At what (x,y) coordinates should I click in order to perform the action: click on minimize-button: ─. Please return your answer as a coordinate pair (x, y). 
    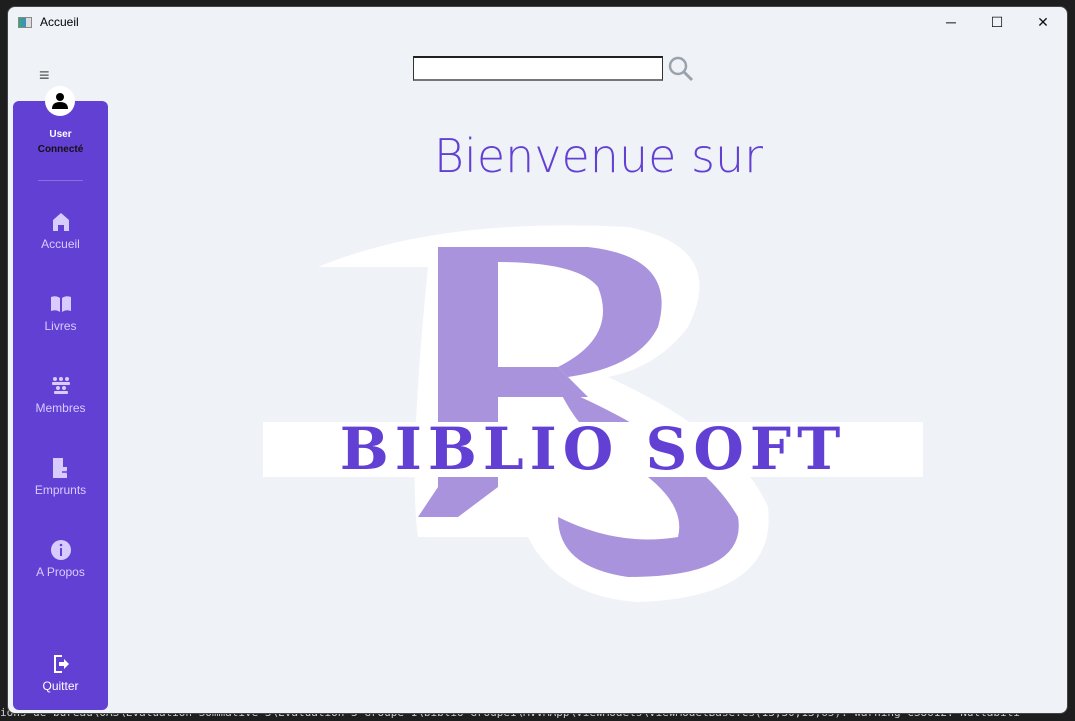
    Looking at the image, I should click on (951, 22).